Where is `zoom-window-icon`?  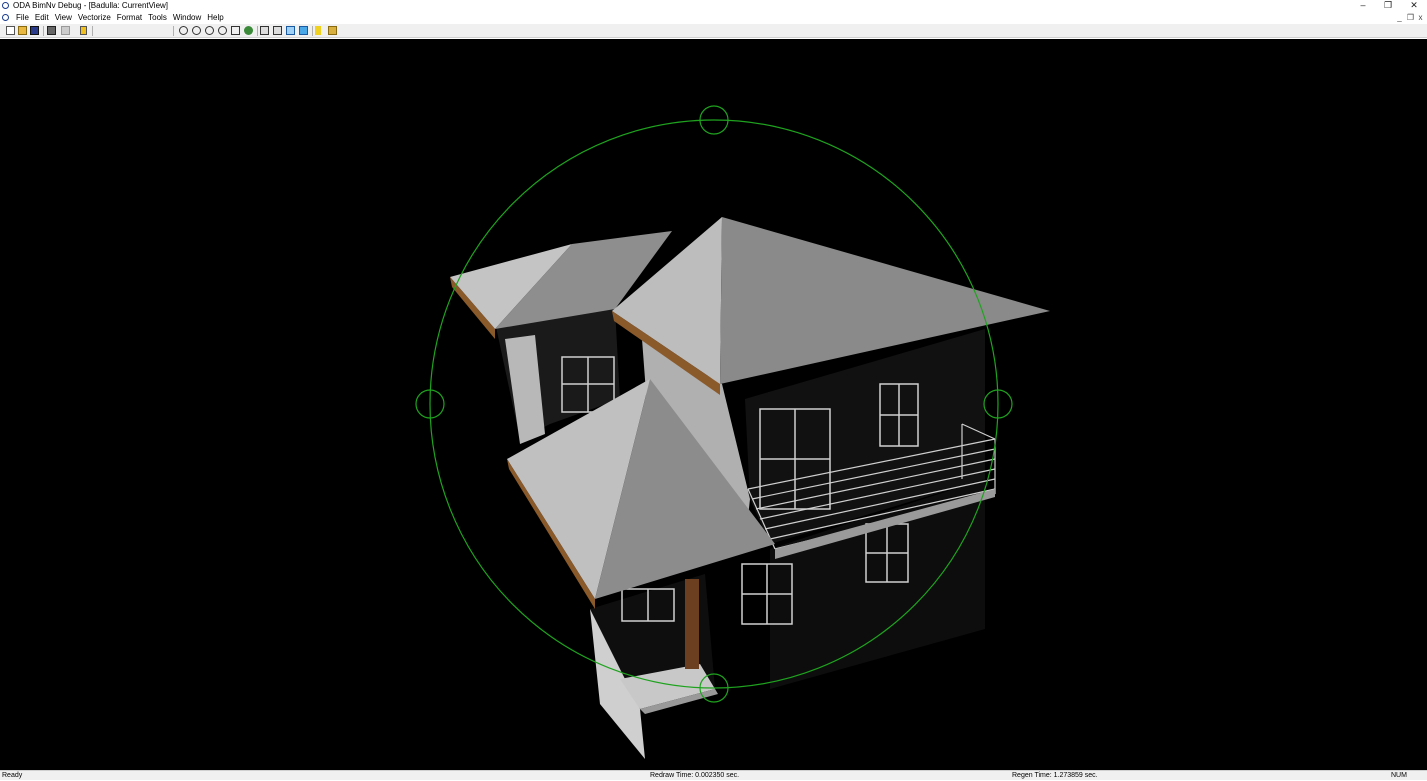
zoom-window-icon is located at coordinates (222, 30).